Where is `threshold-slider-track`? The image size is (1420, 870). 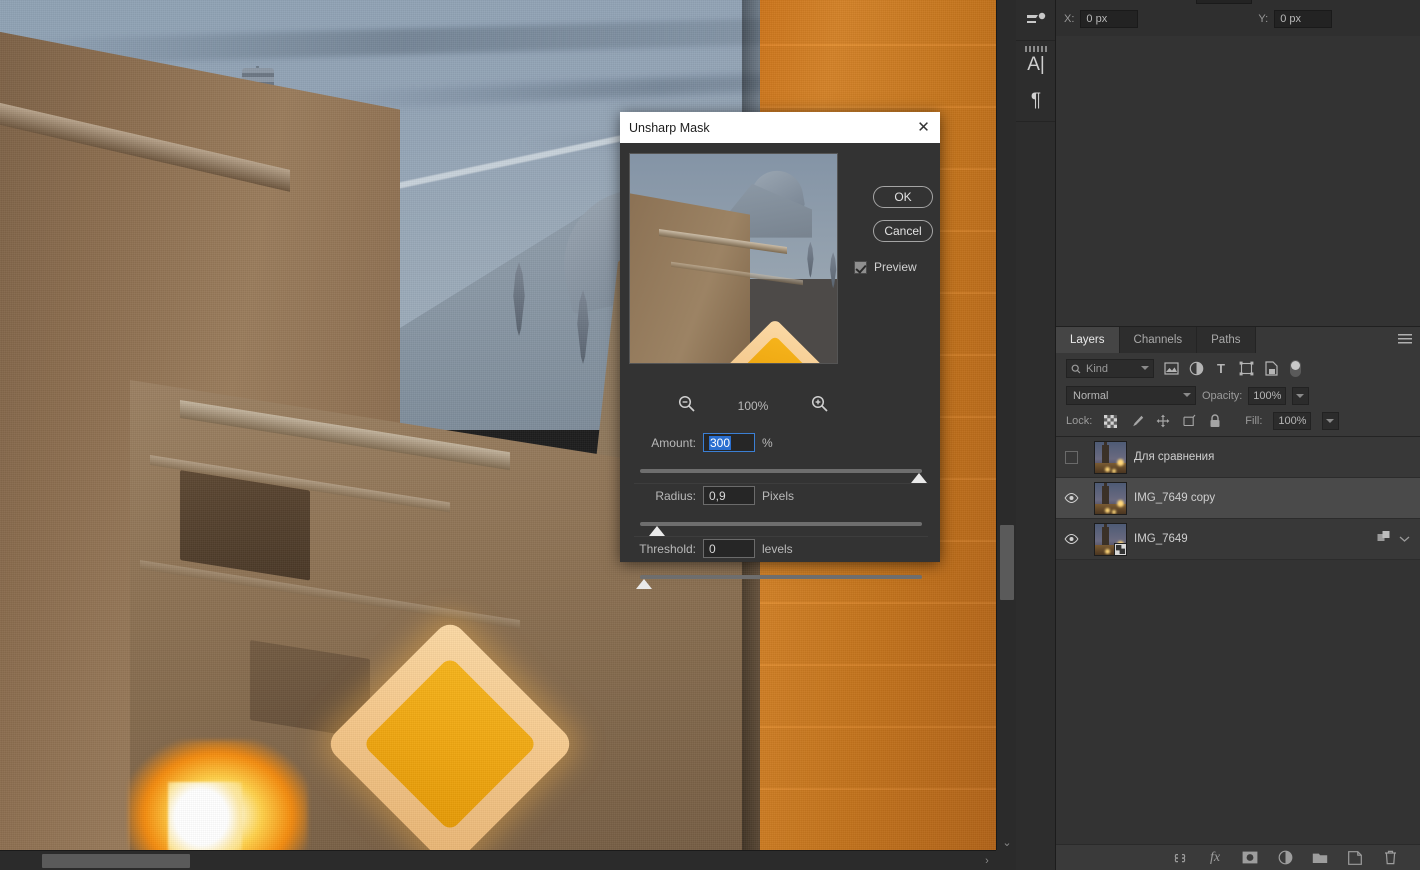 threshold-slider-track is located at coordinates (779, 582).